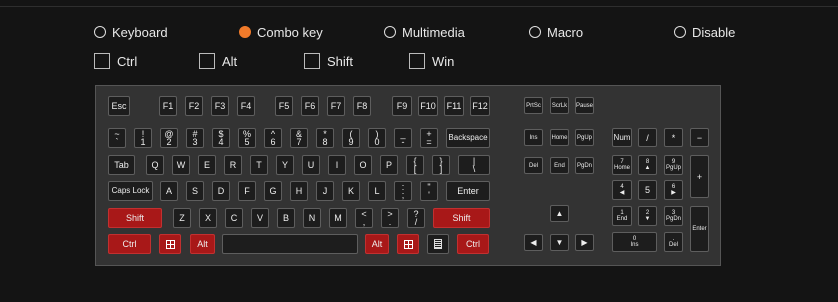  I want to click on key-numadd: +, so click(699, 176).